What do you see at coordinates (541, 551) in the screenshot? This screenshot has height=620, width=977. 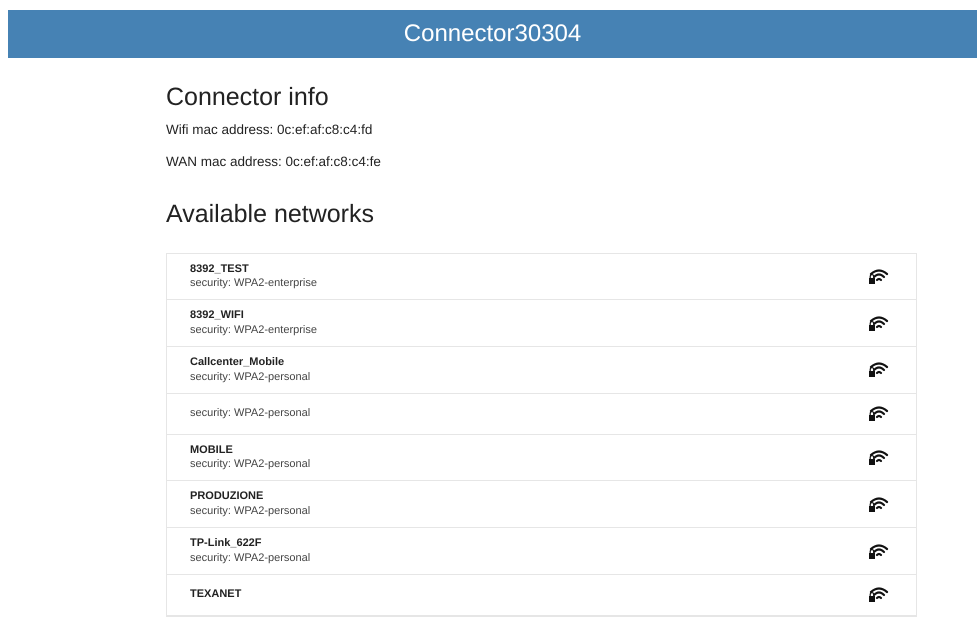 I see `network-item: TP-Link_622F security: WPA2-personal` at bounding box center [541, 551].